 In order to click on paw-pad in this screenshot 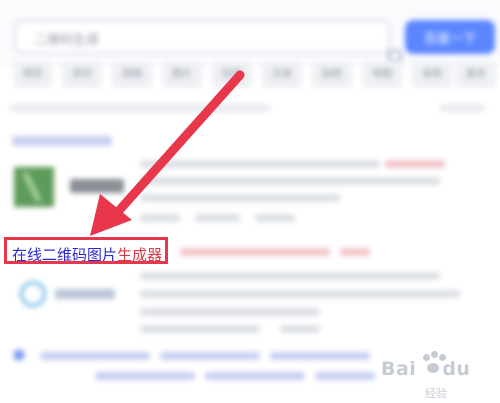, I will do `click(433, 368)`.